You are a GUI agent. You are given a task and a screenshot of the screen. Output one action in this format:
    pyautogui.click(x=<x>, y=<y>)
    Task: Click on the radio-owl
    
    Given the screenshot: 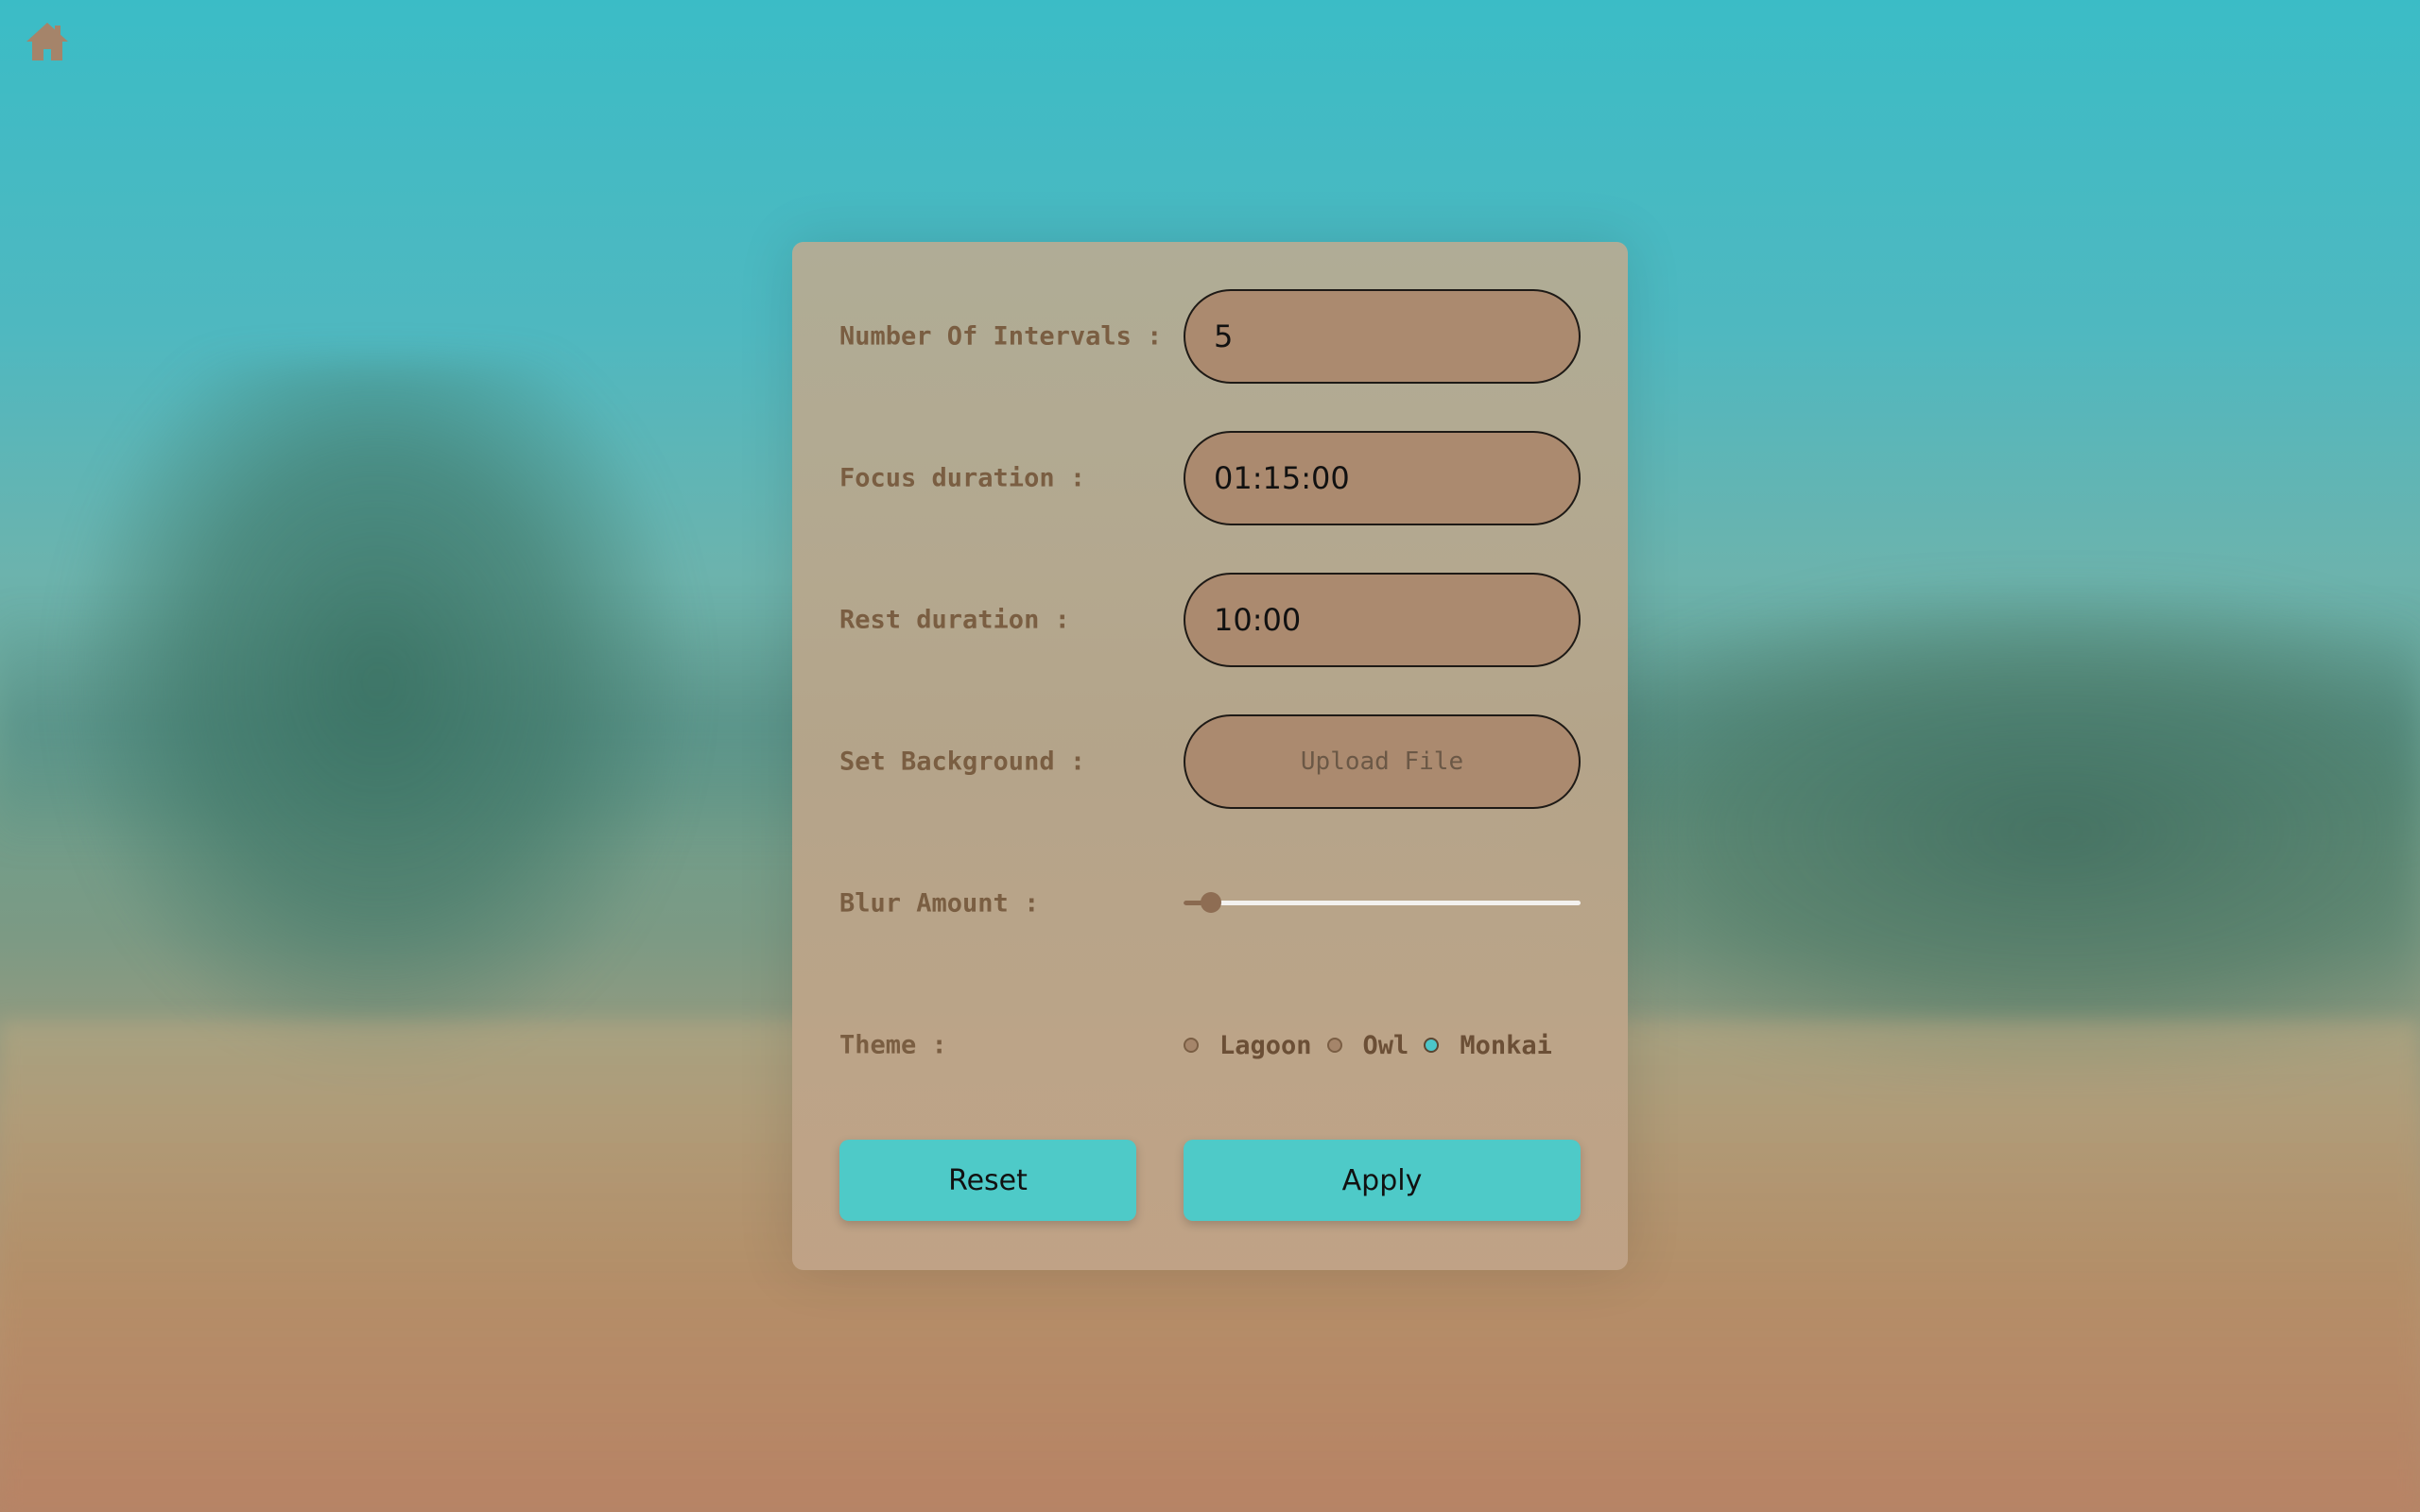 What is the action you would take?
    pyautogui.click(x=1334, y=1045)
    